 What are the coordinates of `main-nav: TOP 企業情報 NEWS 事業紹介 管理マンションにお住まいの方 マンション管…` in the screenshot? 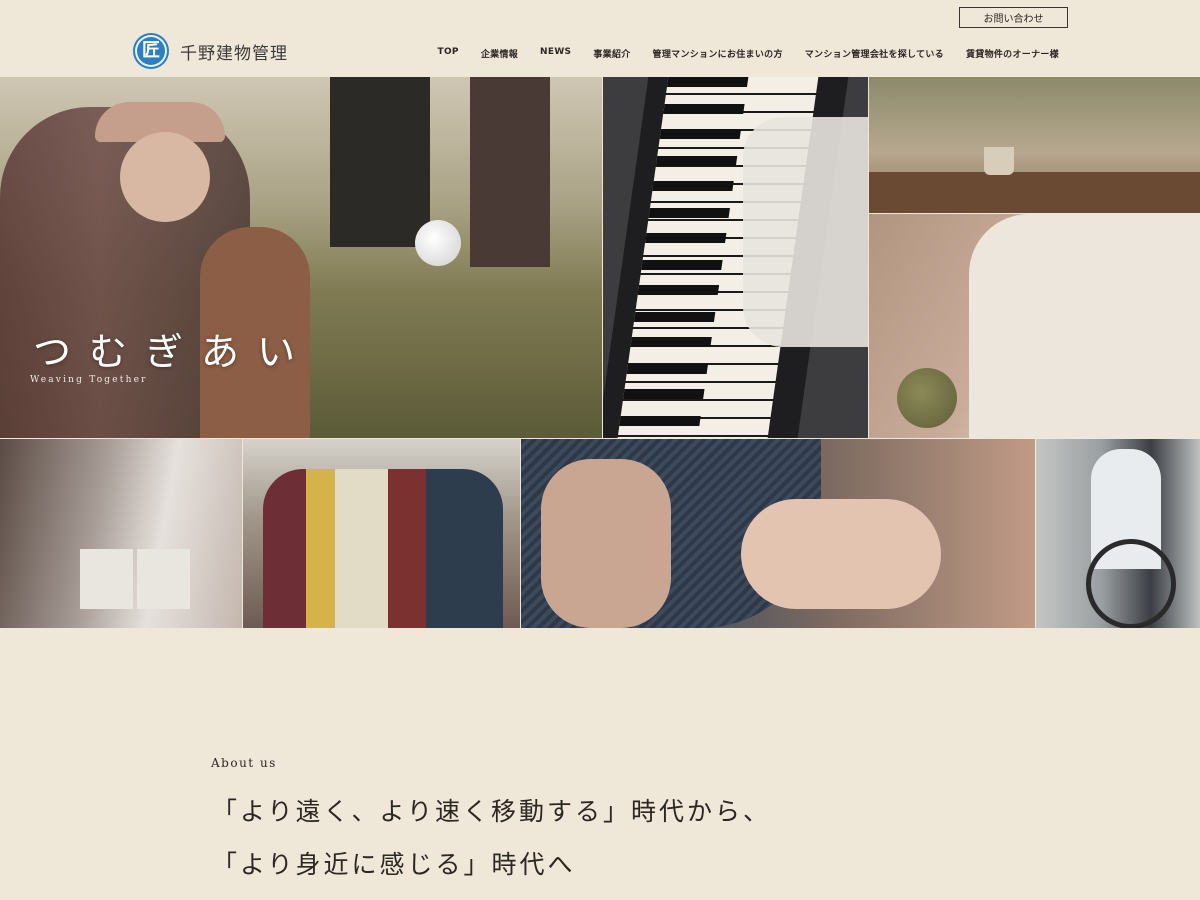 It's located at (748, 53).